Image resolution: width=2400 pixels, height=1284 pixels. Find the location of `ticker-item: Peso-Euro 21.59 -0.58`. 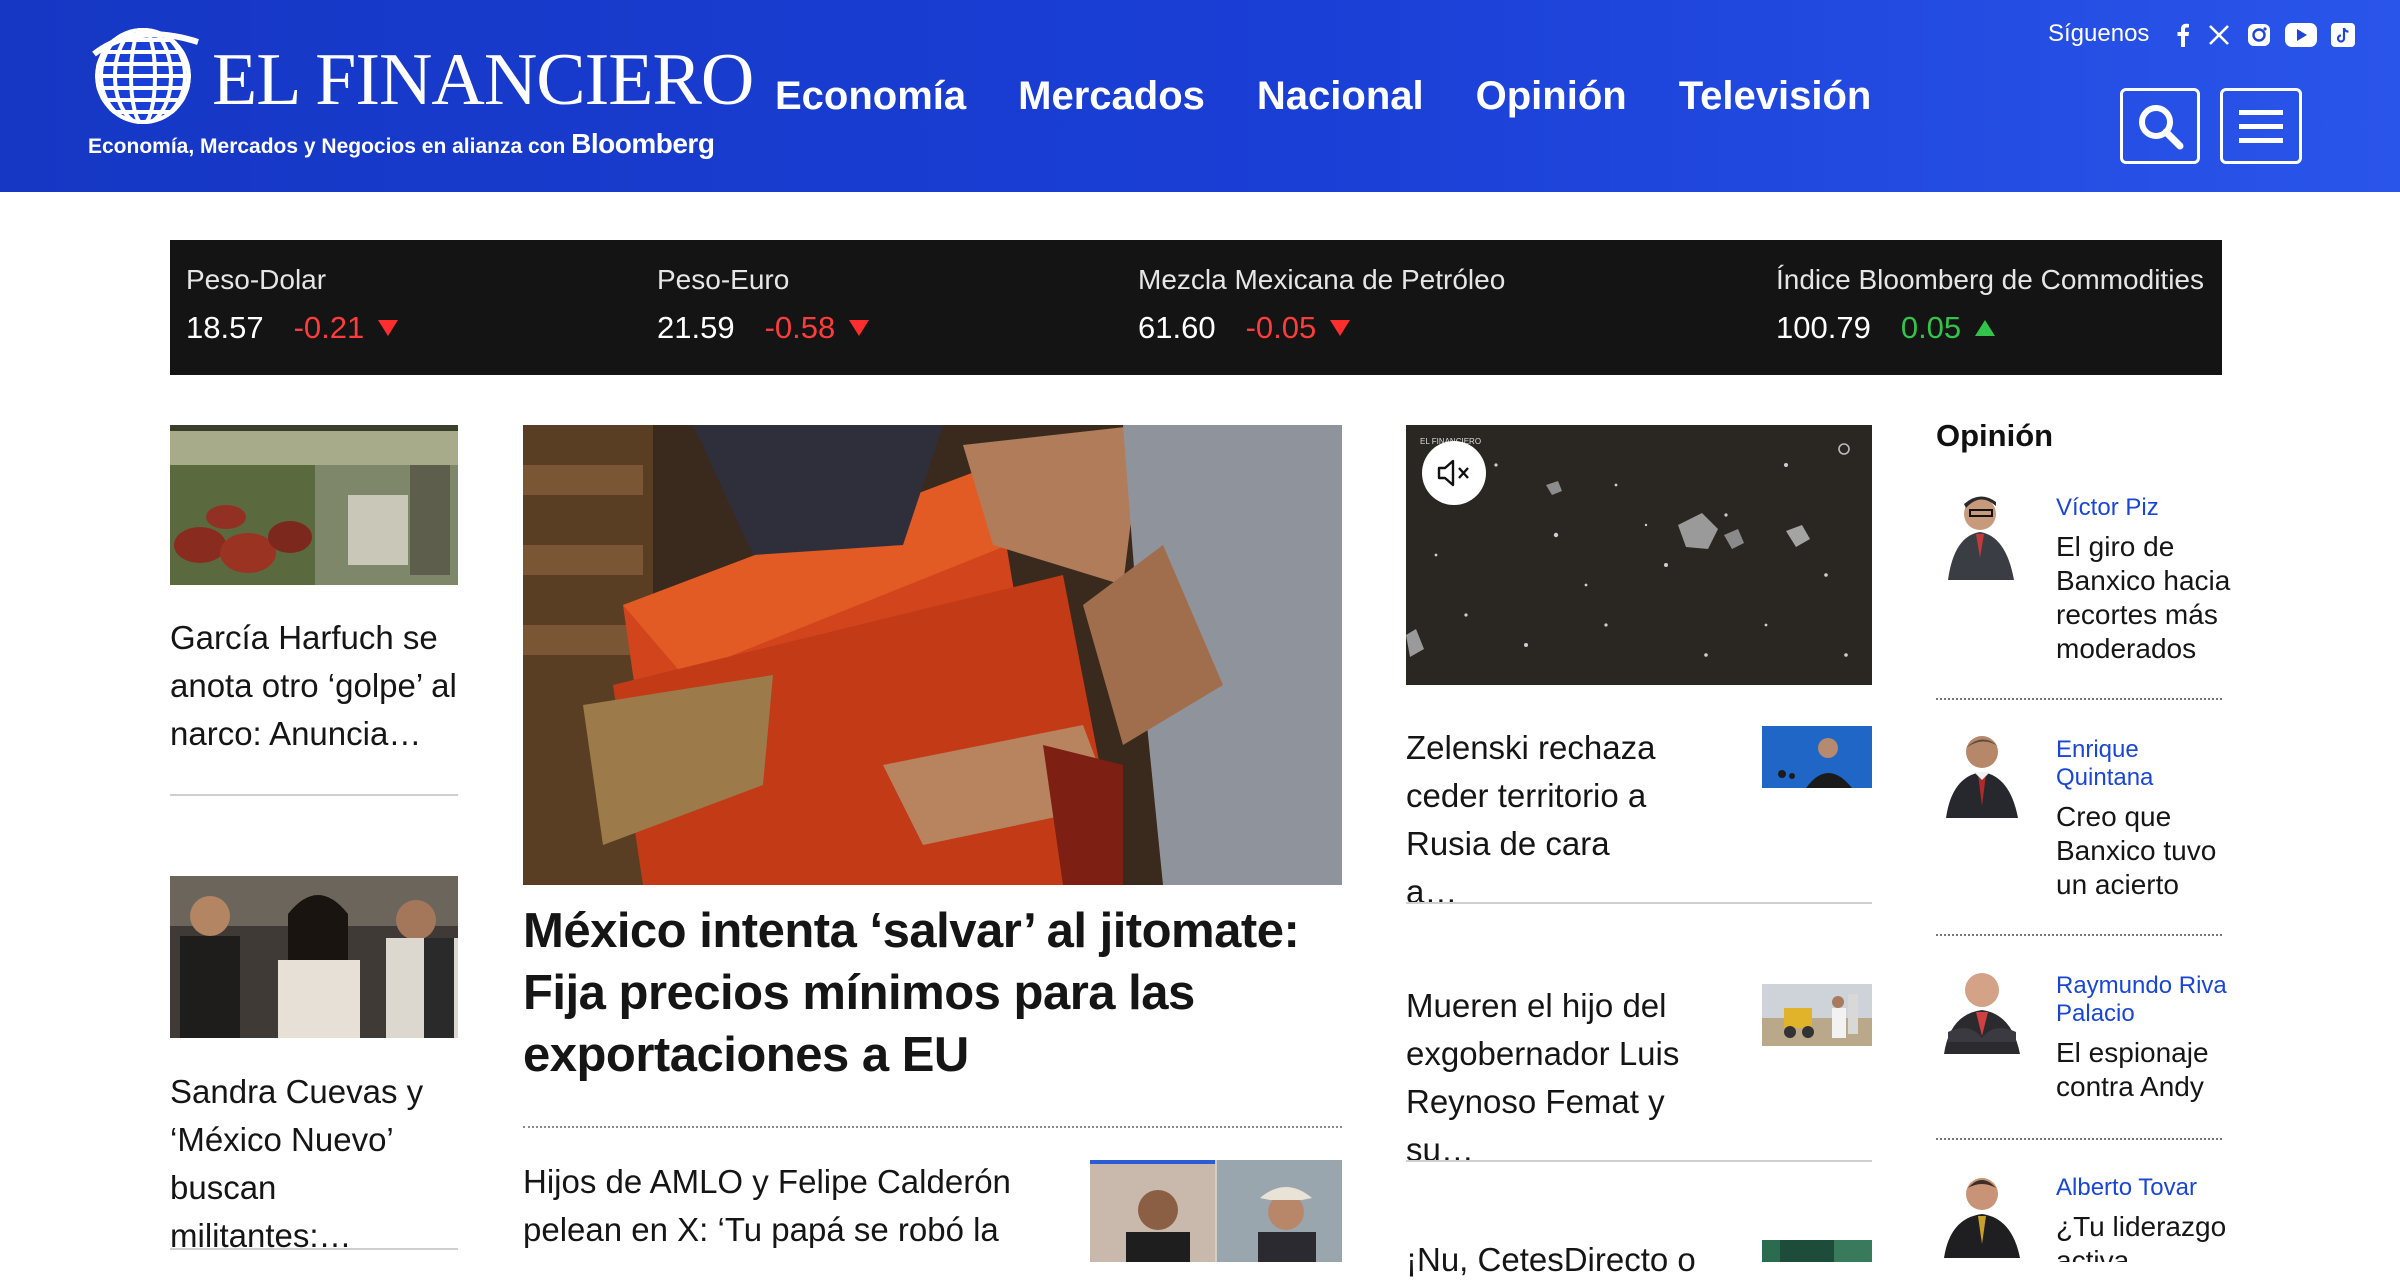

ticker-item: Peso-Euro 21.59 -0.58 is located at coordinates (763, 304).